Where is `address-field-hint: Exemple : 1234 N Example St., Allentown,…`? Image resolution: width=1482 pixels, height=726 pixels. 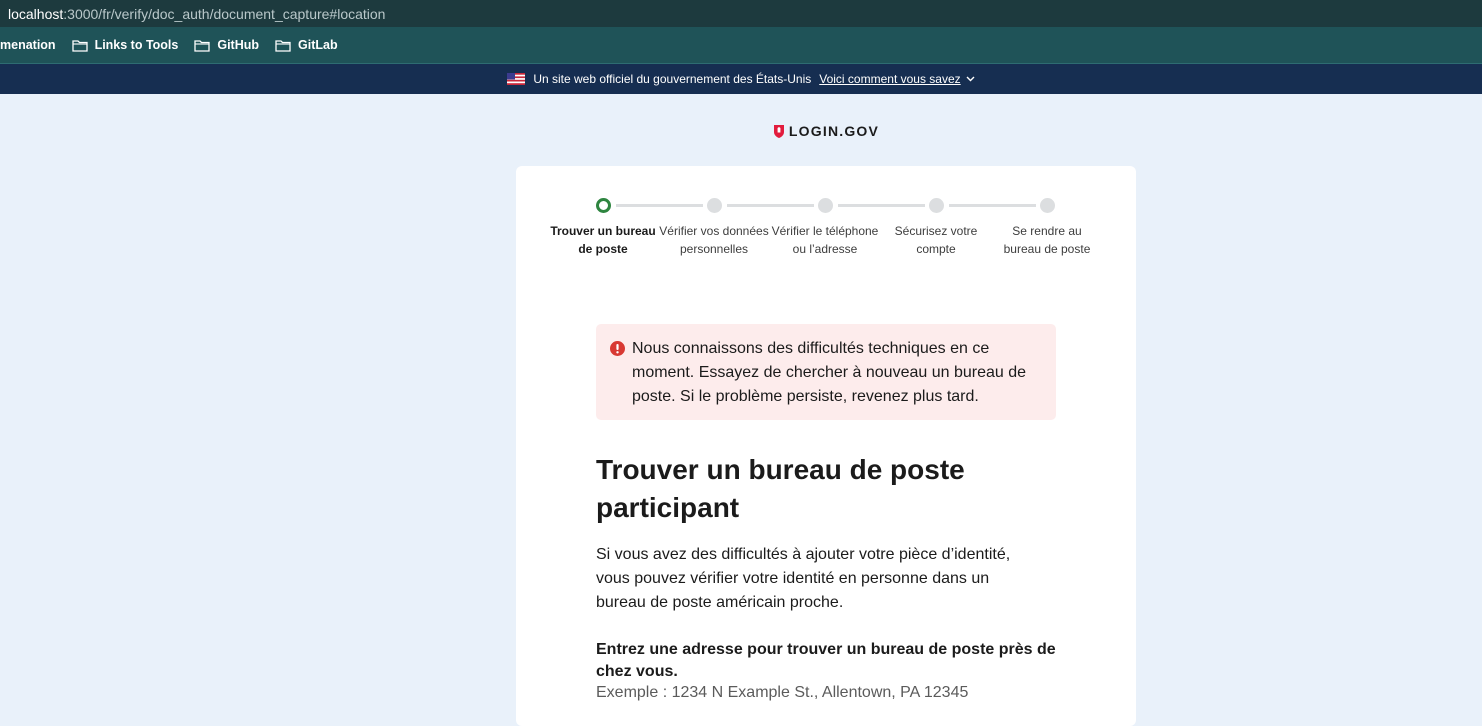
address-field-hint: Exemple : 1234 N Example St., Allentown,… is located at coordinates (782, 692).